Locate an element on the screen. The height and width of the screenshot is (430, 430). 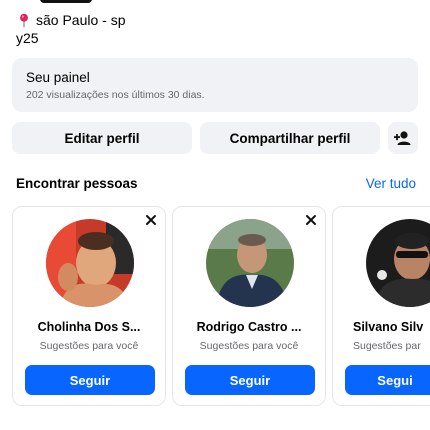
add-person-icon is located at coordinates (402, 138).